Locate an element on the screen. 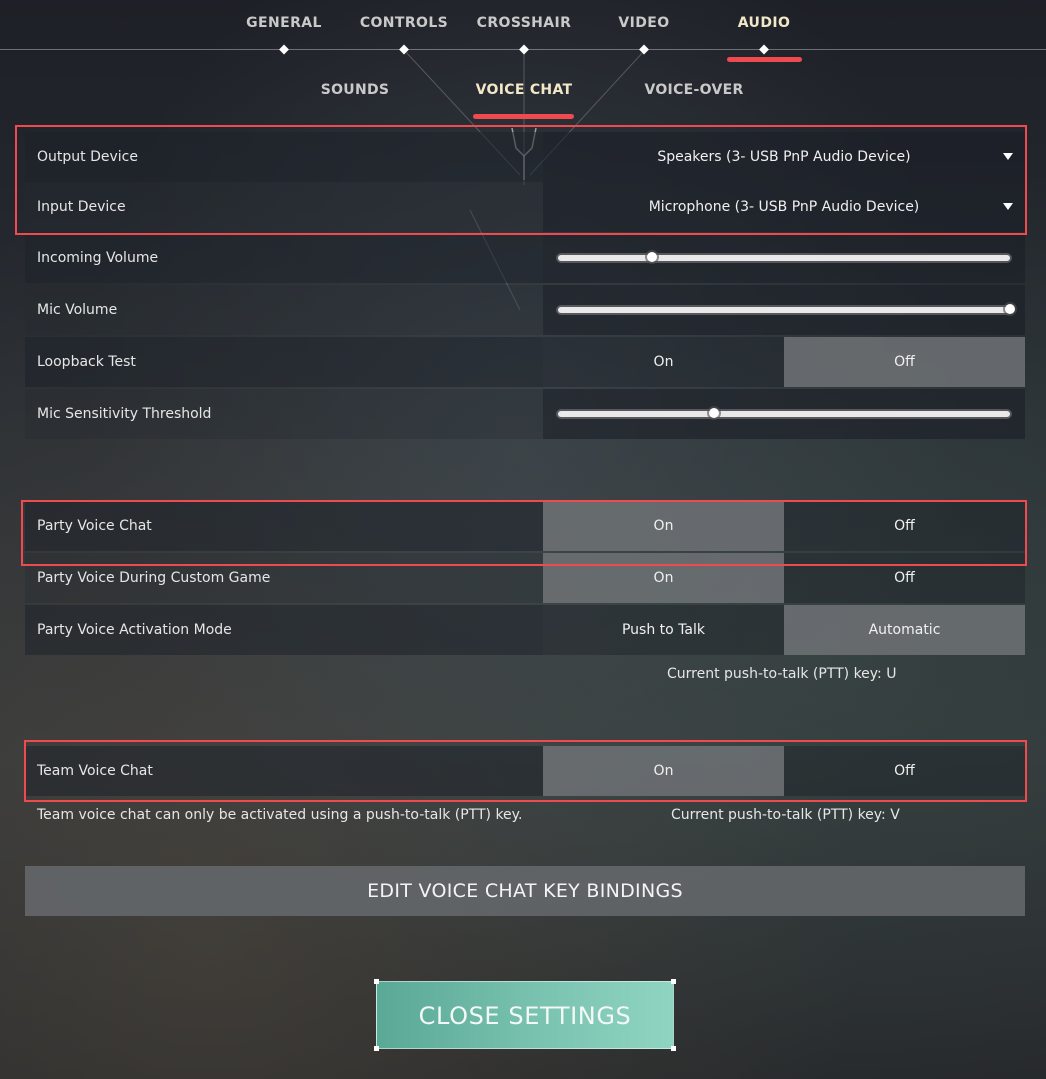 This screenshot has height=1079, width=1046. party-voice-chat-on-option: On is located at coordinates (663, 526).